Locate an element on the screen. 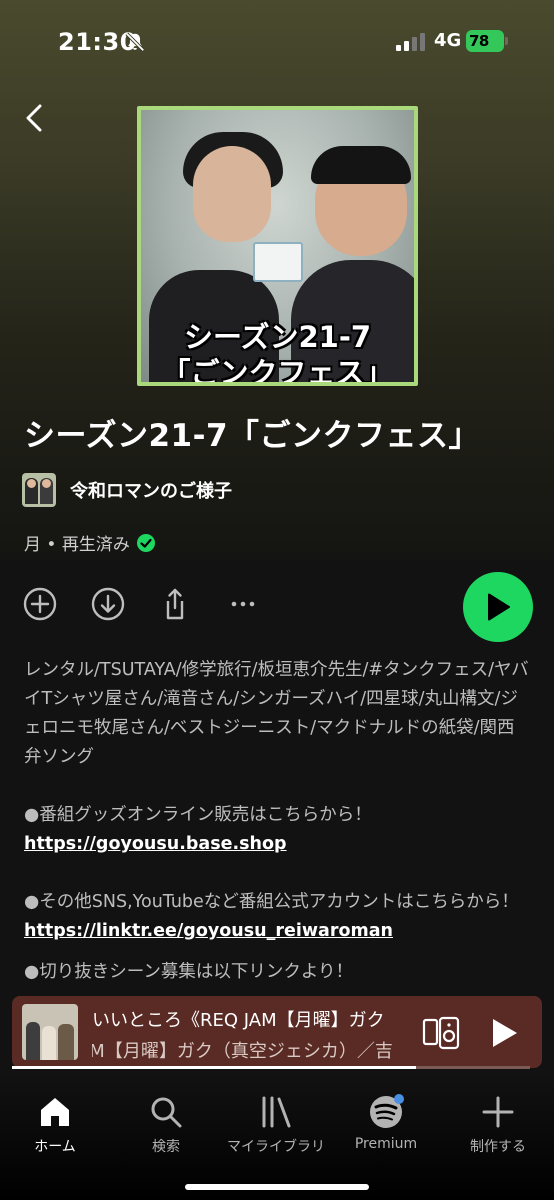 Image resolution: width=554 pixels, height=1200 pixels. clip-text: ●切り抜きシーン募集は以下リンクより！ is located at coordinates (189, 972).